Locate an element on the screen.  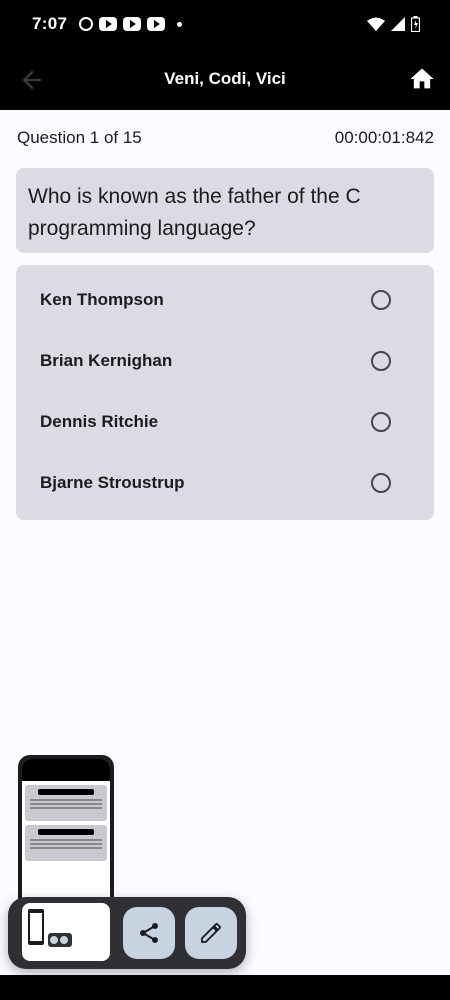
status-bar: 7:07 is located at coordinates (225, 24).